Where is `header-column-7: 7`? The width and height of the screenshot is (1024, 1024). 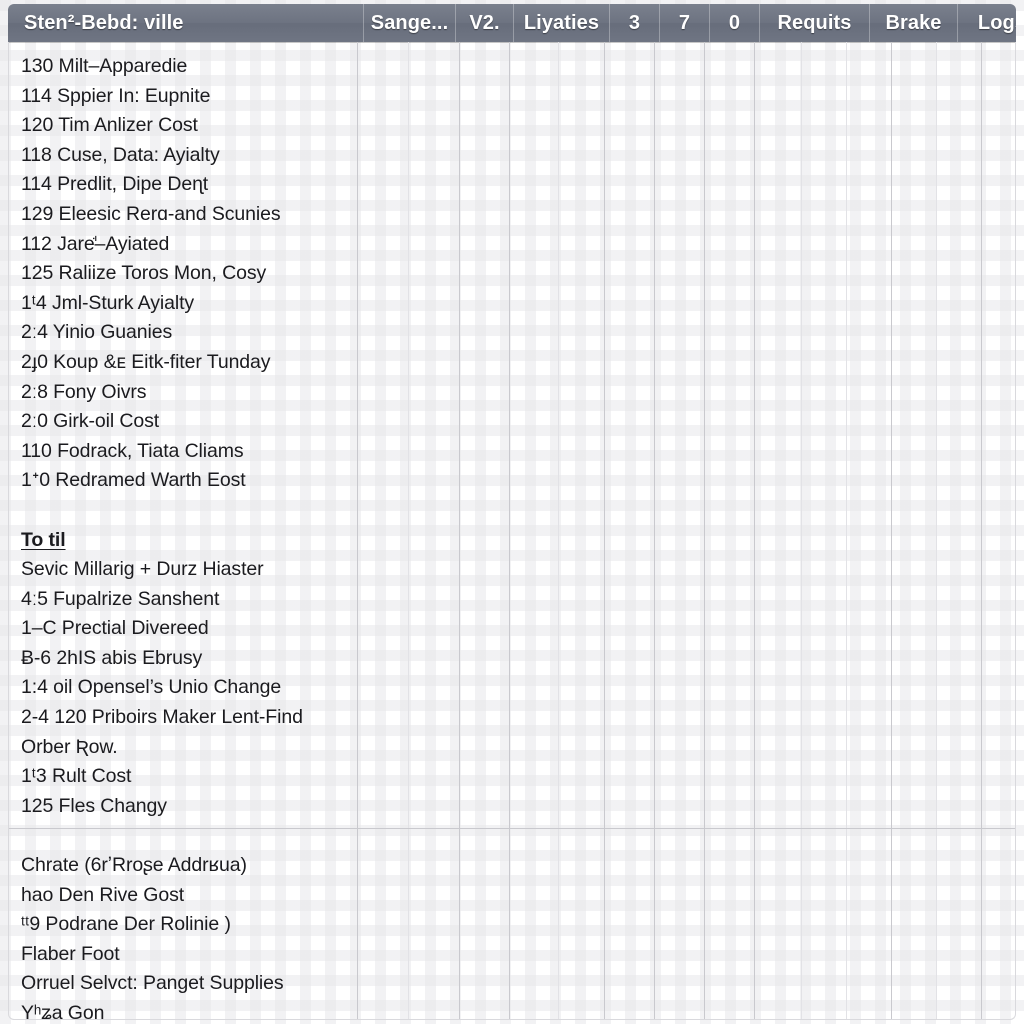
header-column-7: 7 is located at coordinates (685, 23).